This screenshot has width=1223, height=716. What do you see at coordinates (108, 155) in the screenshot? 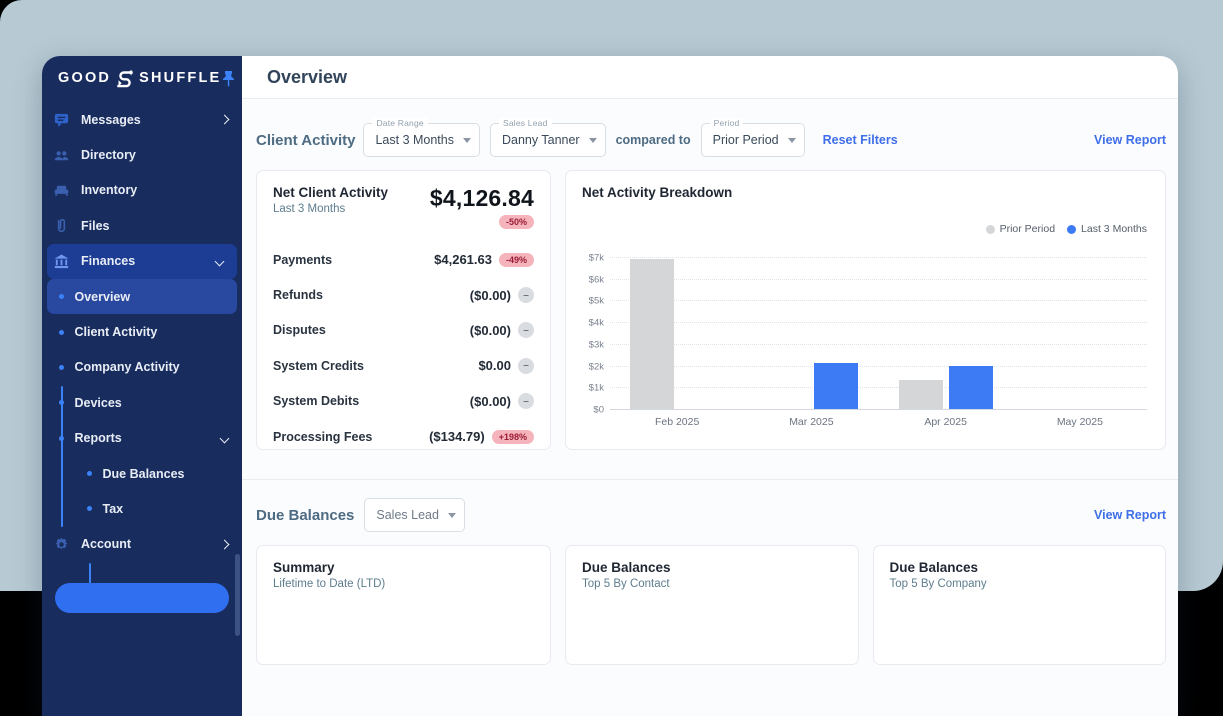
I see `sidebar-item-label: Directory` at bounding box center [108, 155].